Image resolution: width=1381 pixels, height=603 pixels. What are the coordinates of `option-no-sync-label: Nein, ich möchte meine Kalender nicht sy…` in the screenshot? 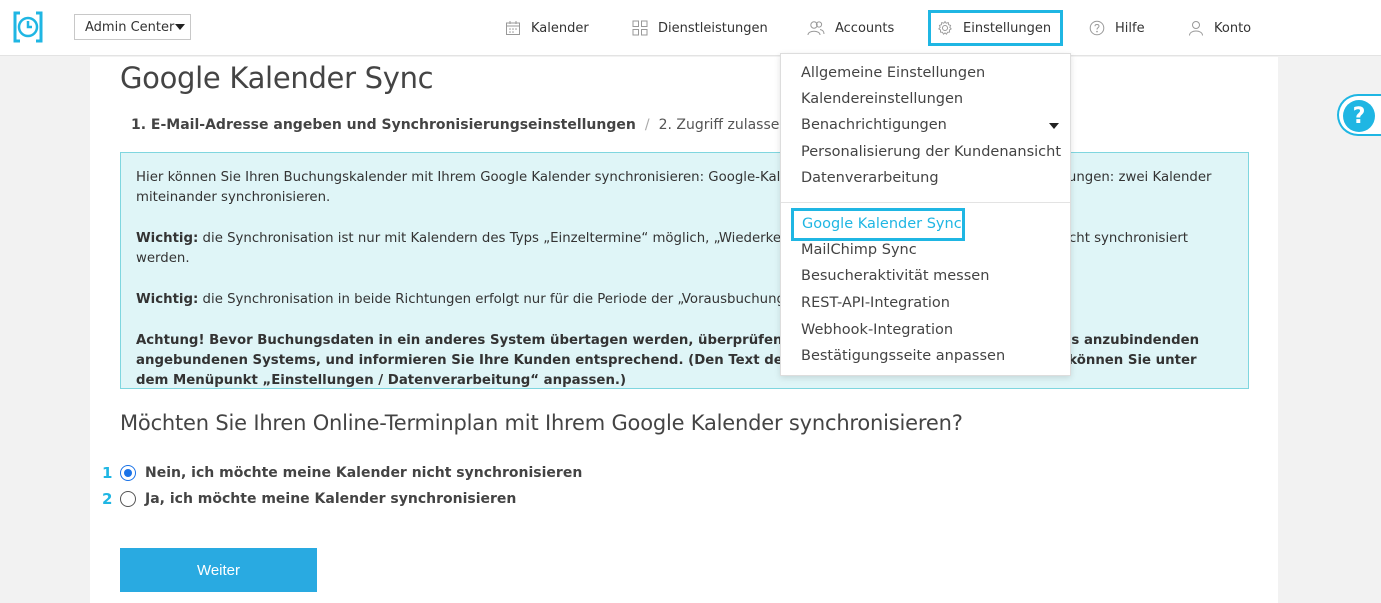 It's located at (364, 473).